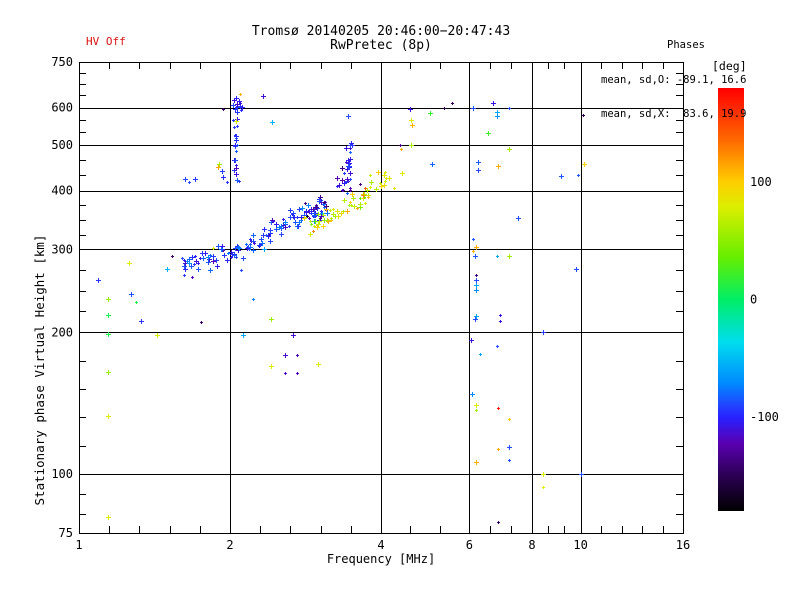 The width and height of the screenshot is (800, 600). Describe the element at coordinates (62, 191) in the screenshot. I see `svg-text: 400` at that location.